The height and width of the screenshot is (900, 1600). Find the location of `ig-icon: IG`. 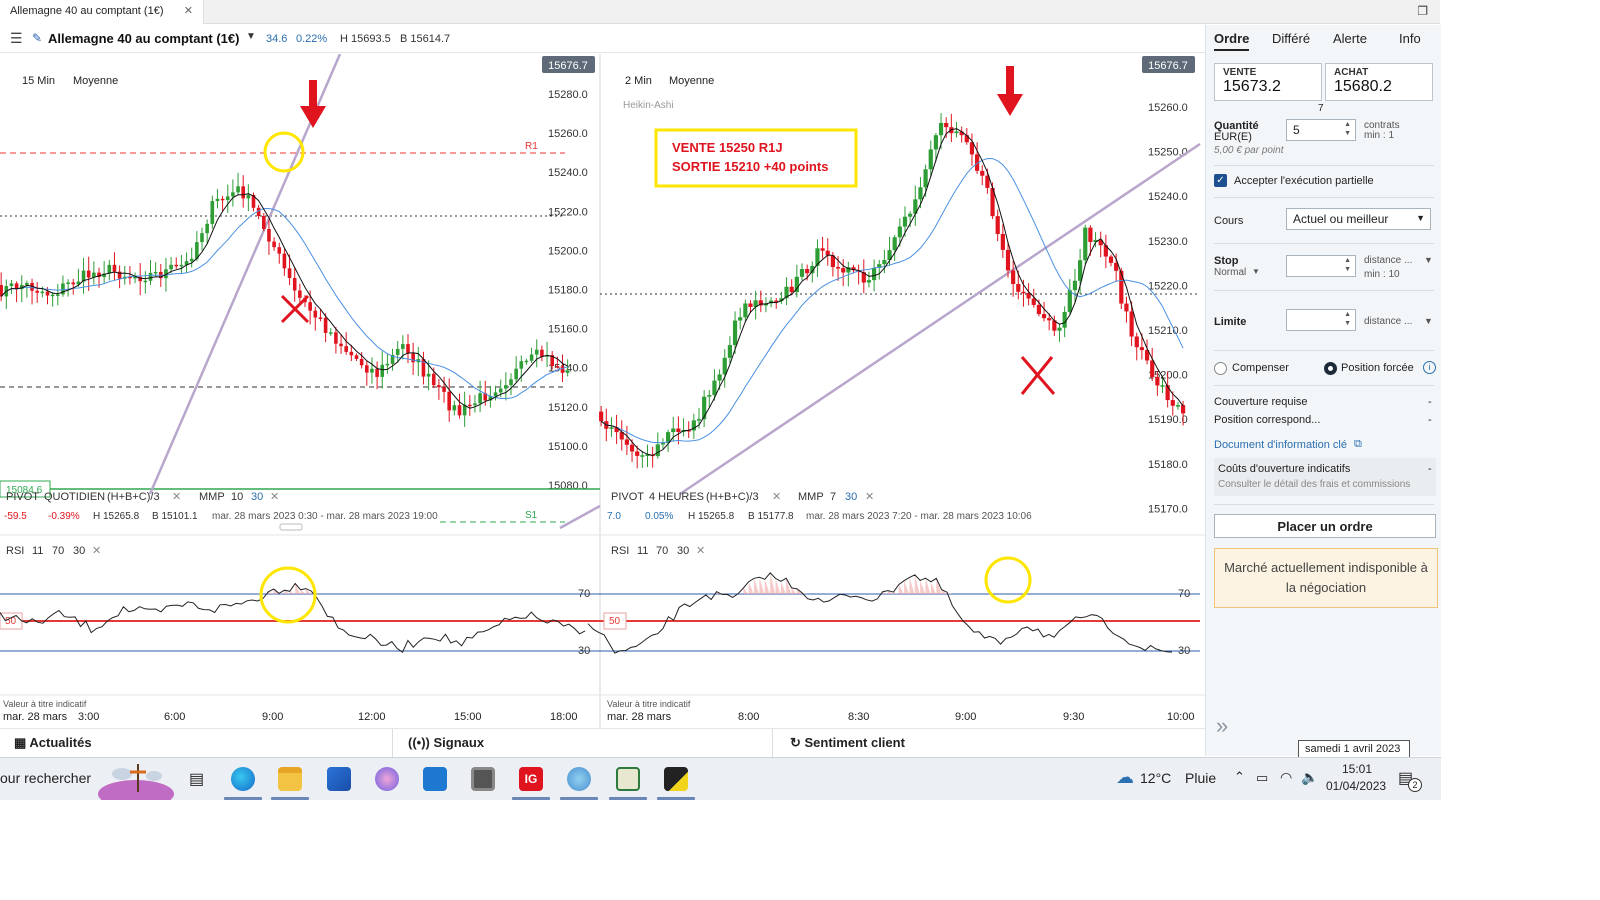

ig-icon: IG is located at coordinates (531, 779).